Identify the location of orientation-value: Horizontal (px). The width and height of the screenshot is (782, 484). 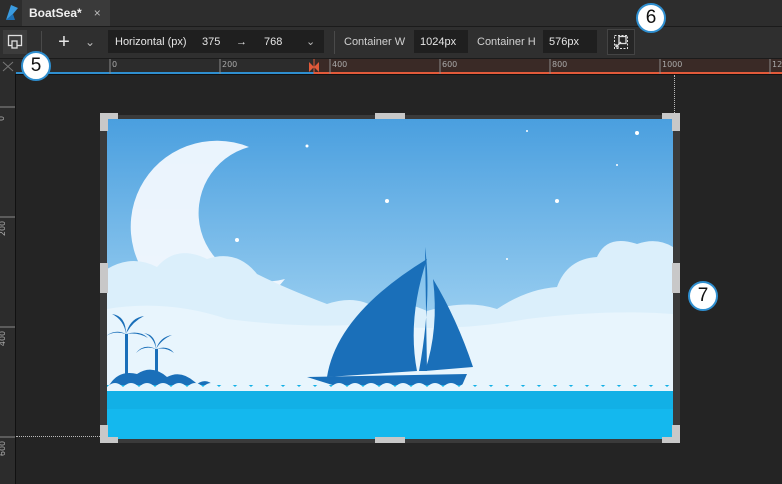
(151, 41).